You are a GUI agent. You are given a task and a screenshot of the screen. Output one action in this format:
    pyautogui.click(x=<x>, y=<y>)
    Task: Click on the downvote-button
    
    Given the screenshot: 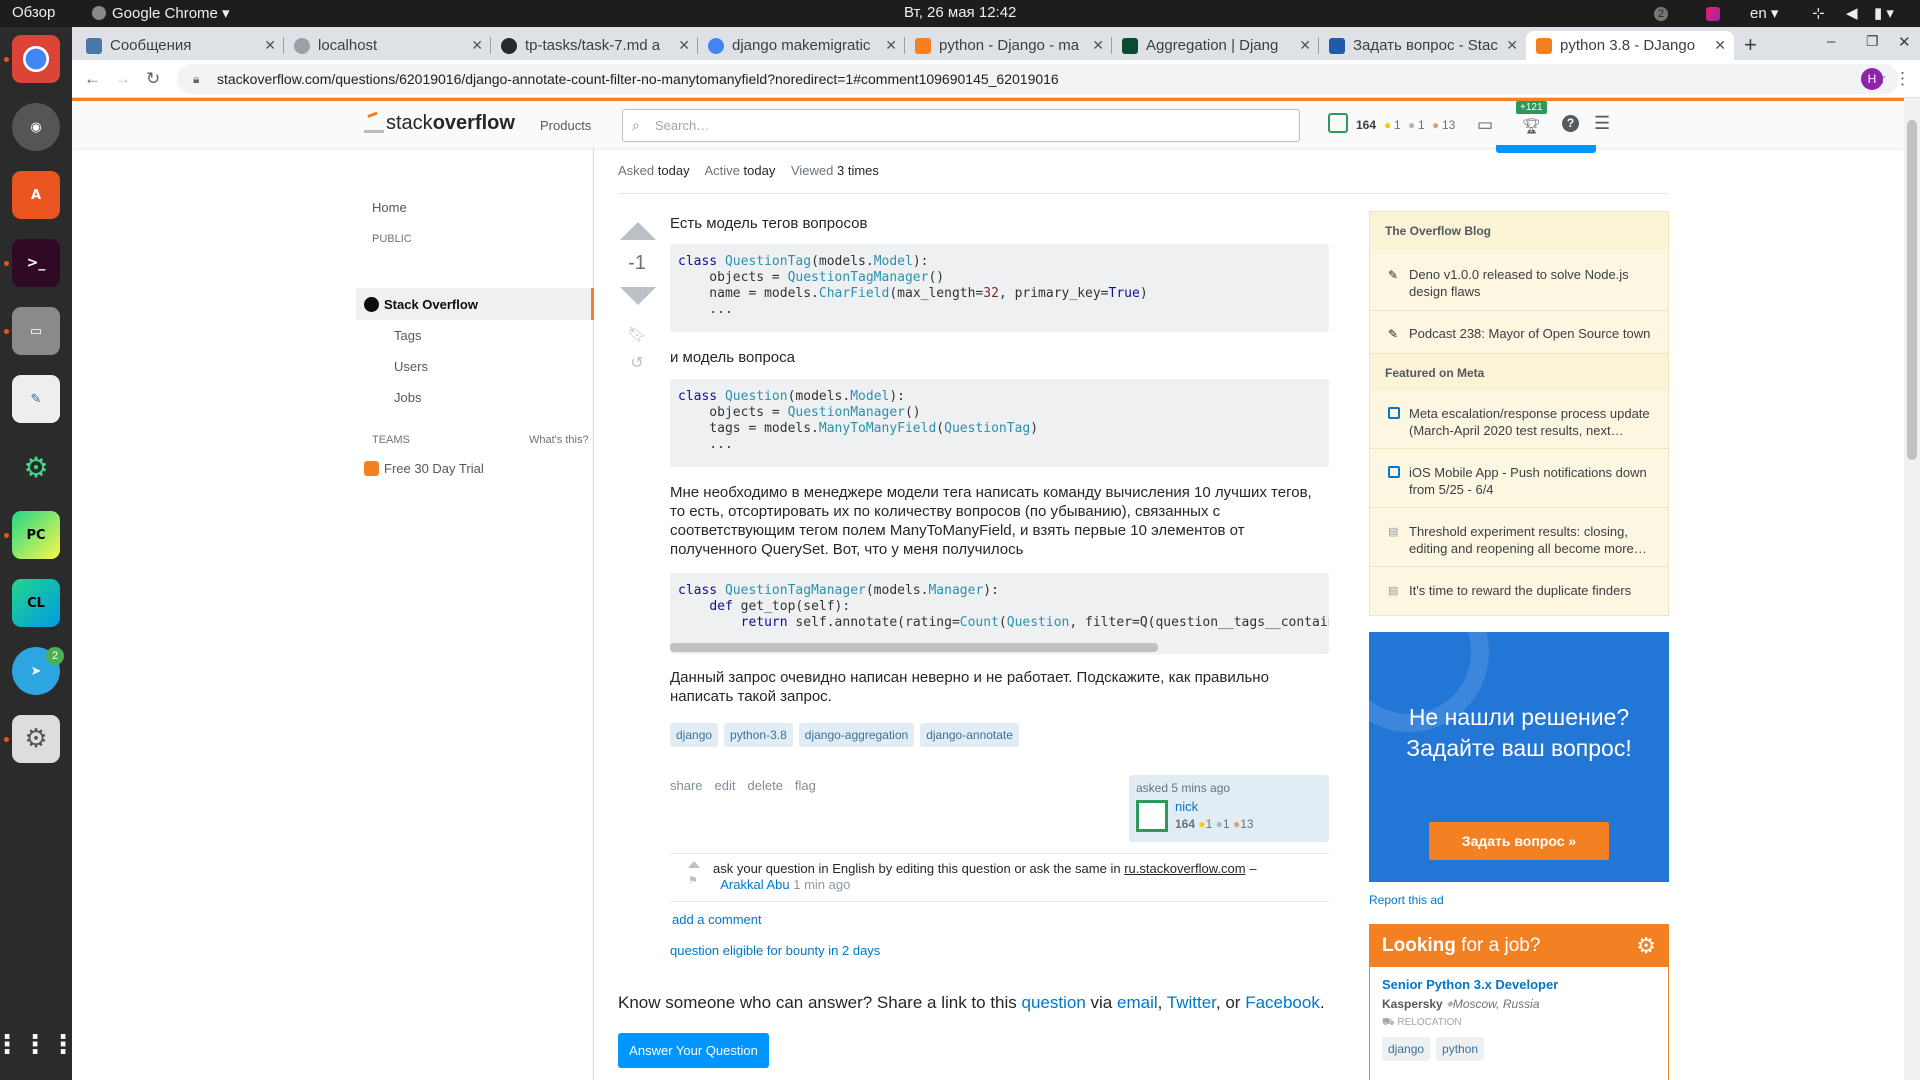 What is the action you would take?
    pyautogui.click(x=638, y=296)
    